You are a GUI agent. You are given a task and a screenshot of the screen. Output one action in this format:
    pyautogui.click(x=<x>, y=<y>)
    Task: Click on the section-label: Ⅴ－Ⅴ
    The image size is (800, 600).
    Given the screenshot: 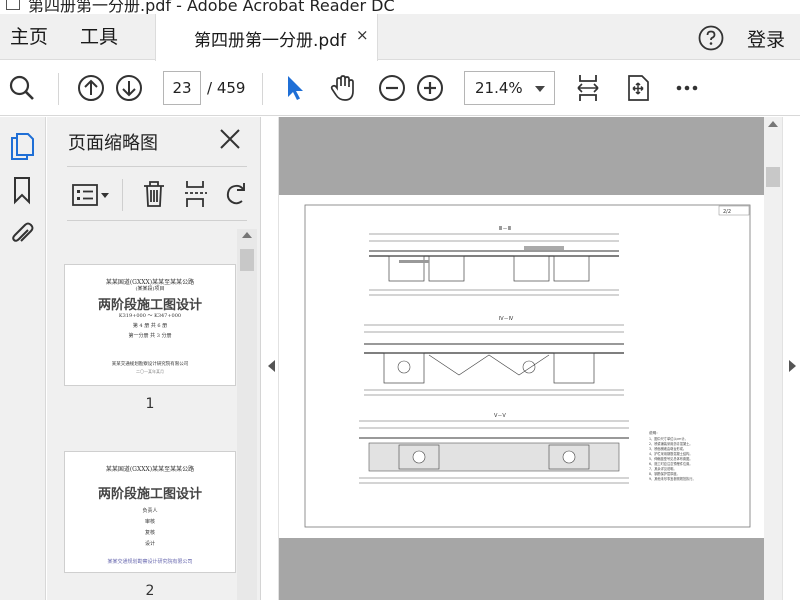 What is the action you would take?
    pyautogui.click(x=500, y=416)
    